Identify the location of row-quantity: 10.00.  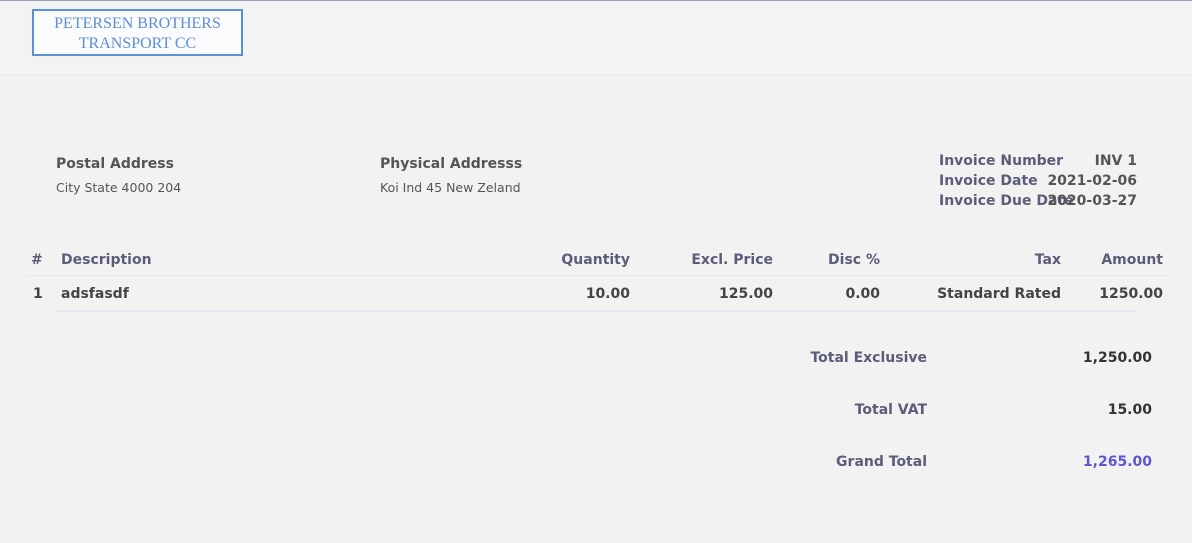
(607, 294).